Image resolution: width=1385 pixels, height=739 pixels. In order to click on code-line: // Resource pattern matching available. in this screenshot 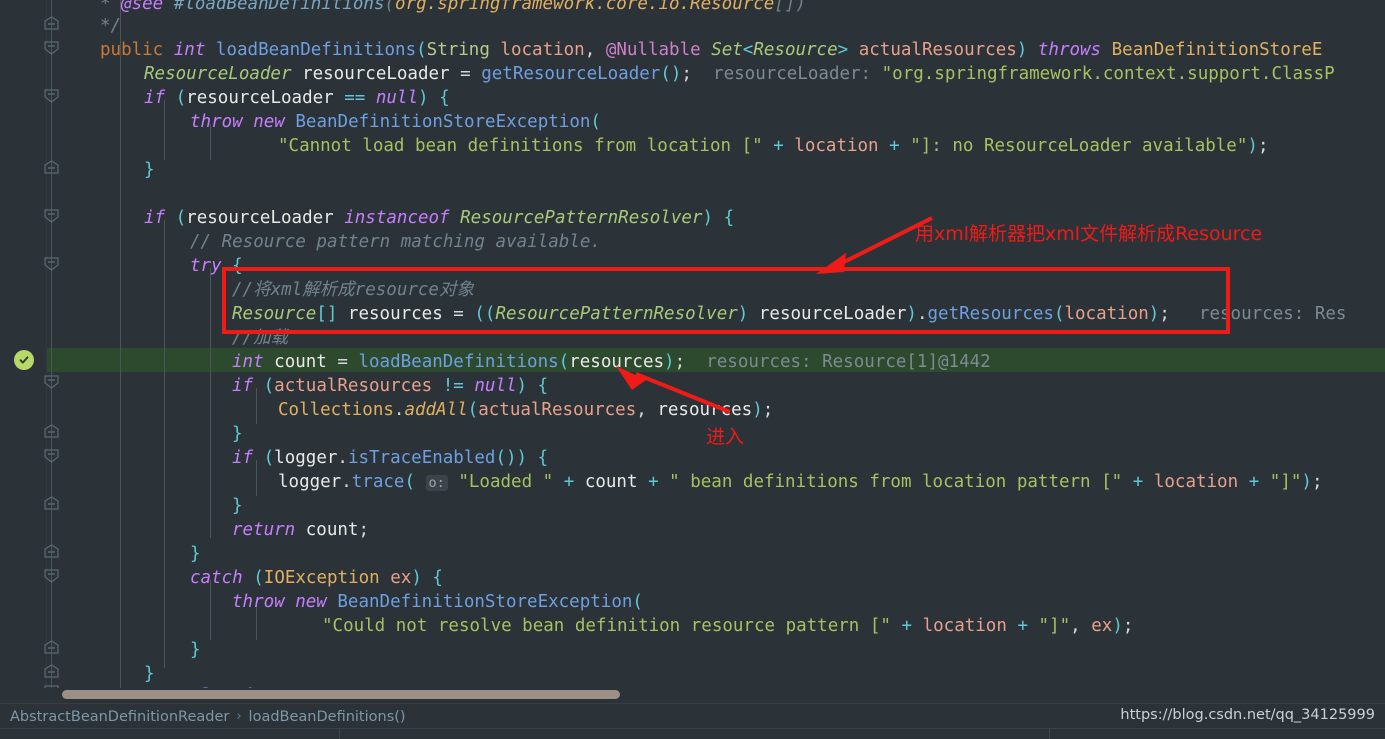, I will do `click(395, 242)`.